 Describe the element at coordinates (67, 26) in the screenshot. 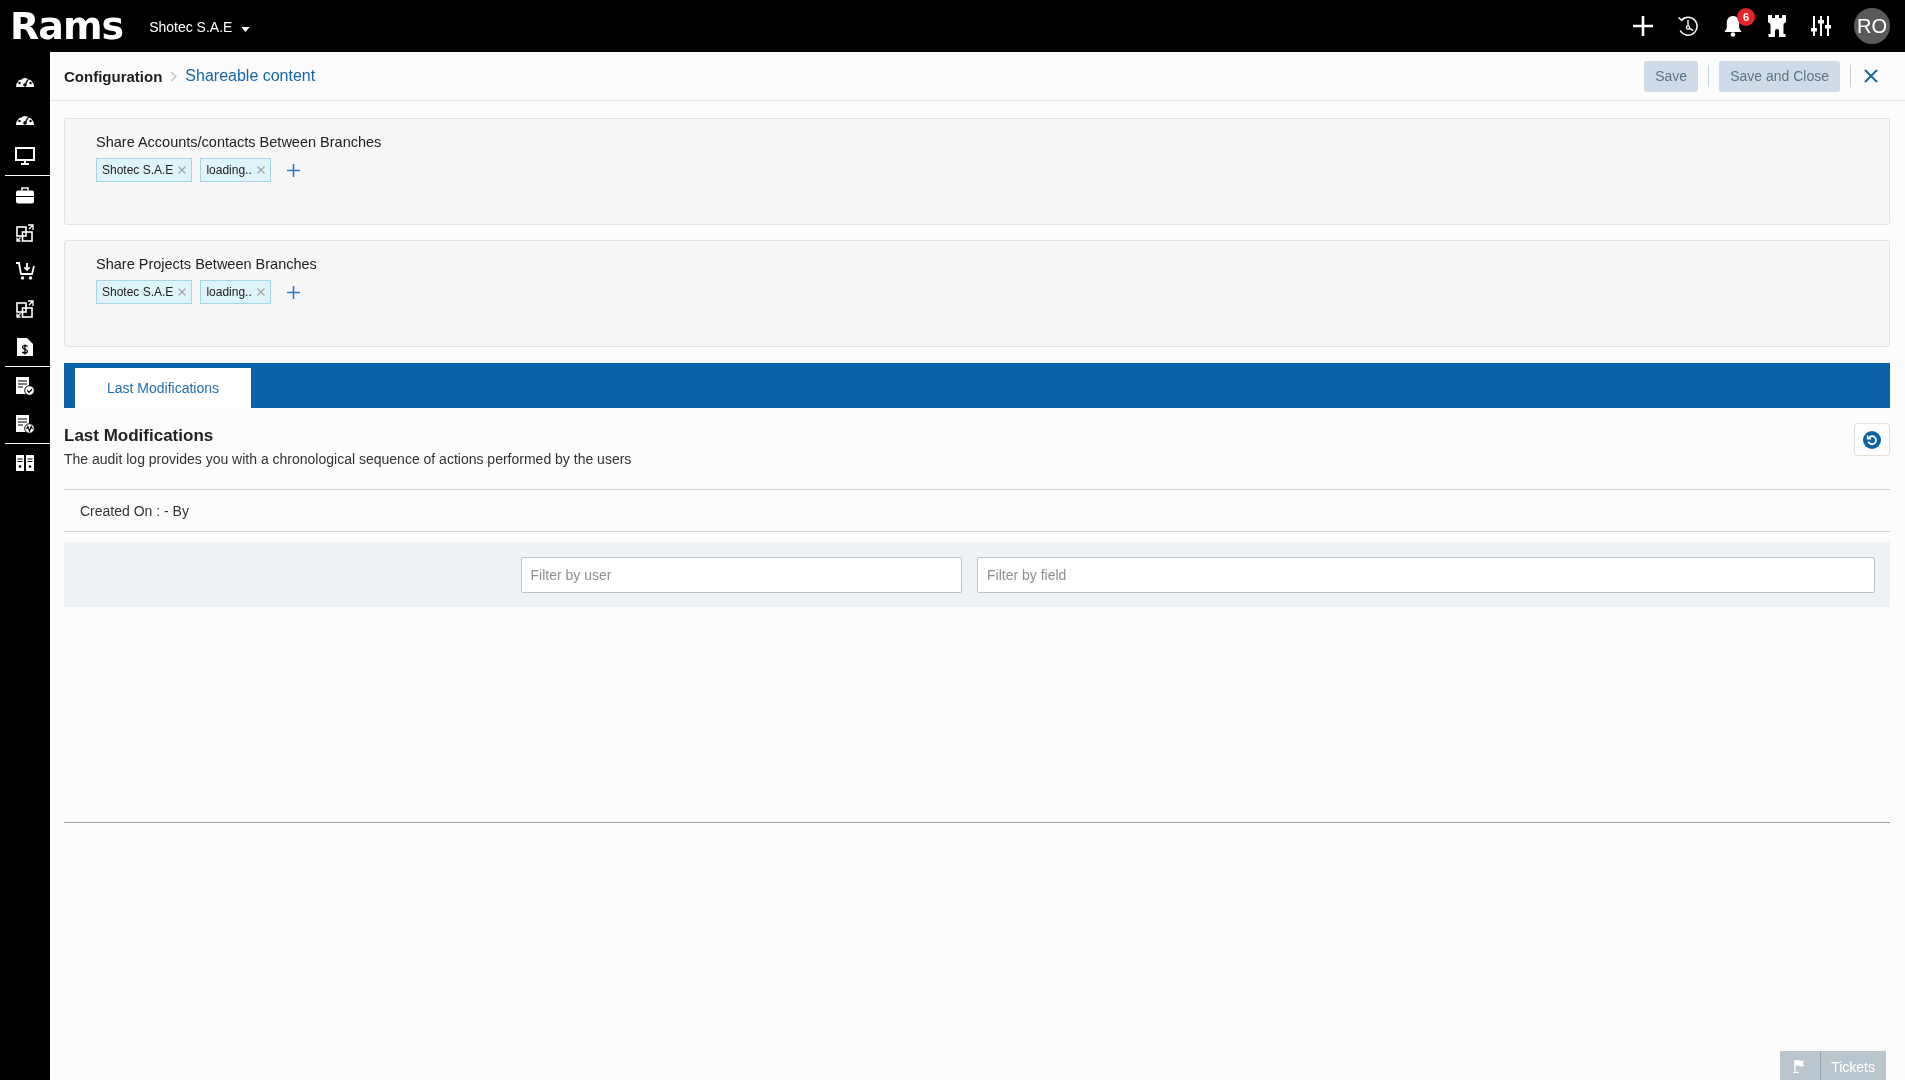

I see `logo: Rams` at that location.